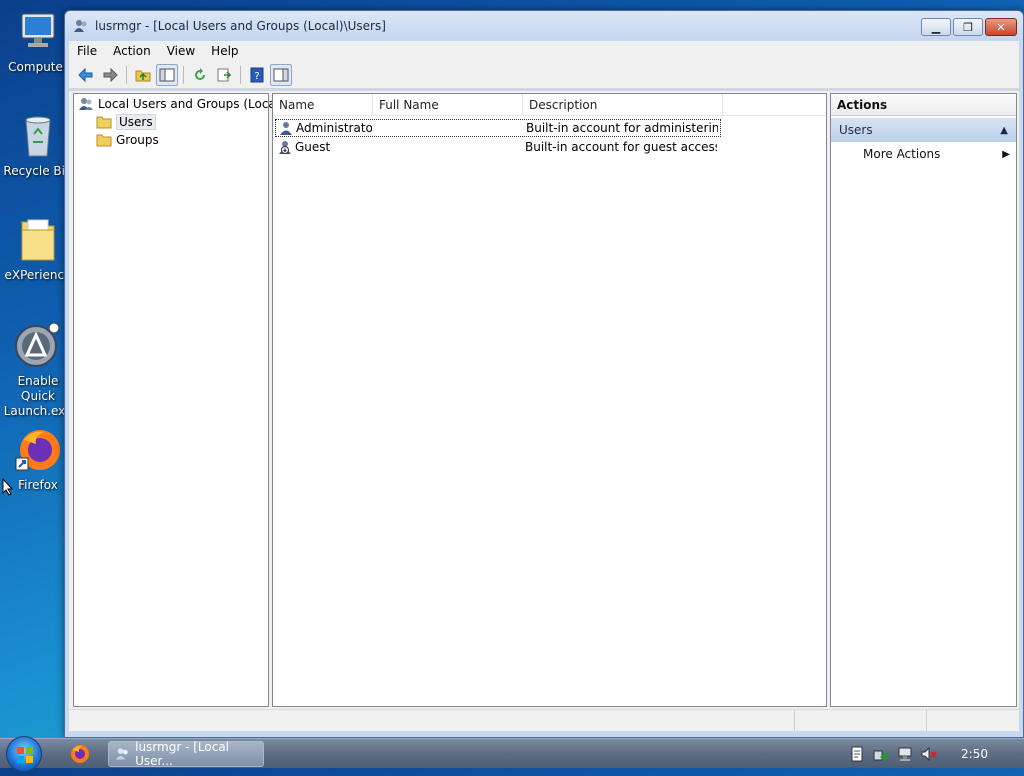  Describe the element at coordinates (38, 32) in the screenshot. I see `computer-icon` at that location.